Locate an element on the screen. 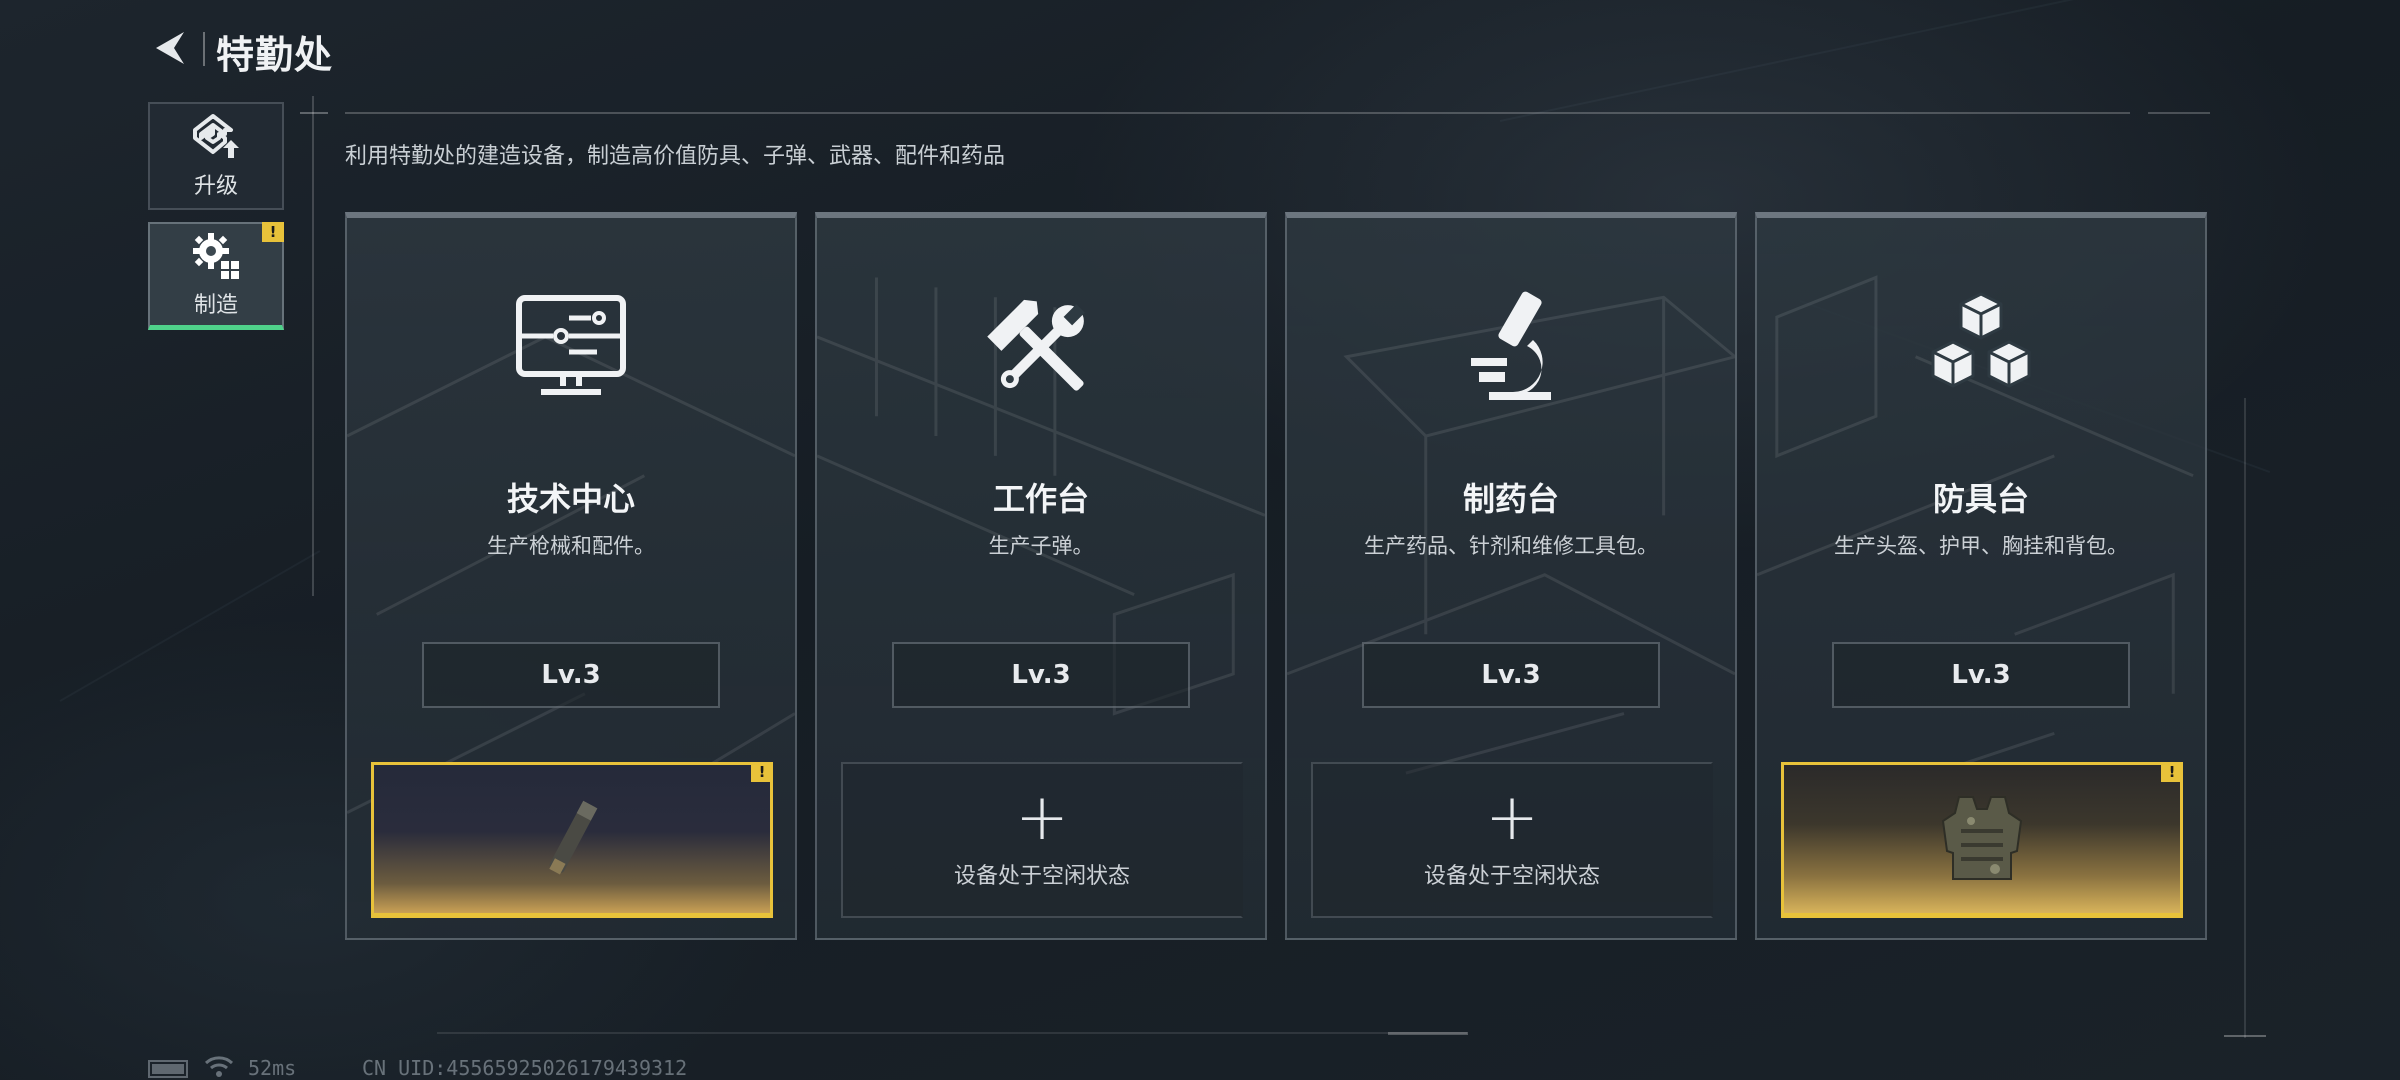 This screenshot has width=2400, height=1080. weapon-part-icon is located at coordinates (573, 837).